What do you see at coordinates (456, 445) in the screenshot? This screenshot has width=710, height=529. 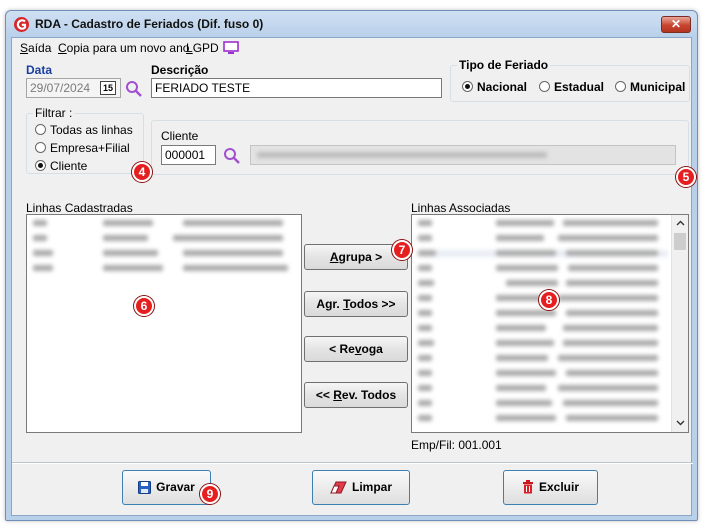 I see `empresa-filial-label: Emp/Fil: 001.001` at bounding box center [456, 445].